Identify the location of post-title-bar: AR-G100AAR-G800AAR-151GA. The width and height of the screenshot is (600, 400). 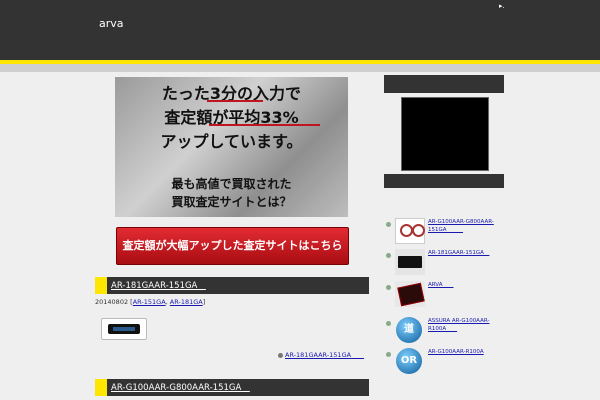
(232, 387).